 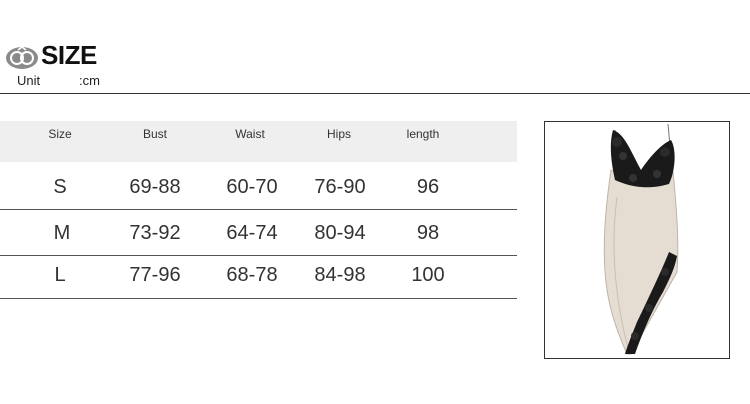 I want to click on column-header-bust: Bust, so click(x=155, y=134).